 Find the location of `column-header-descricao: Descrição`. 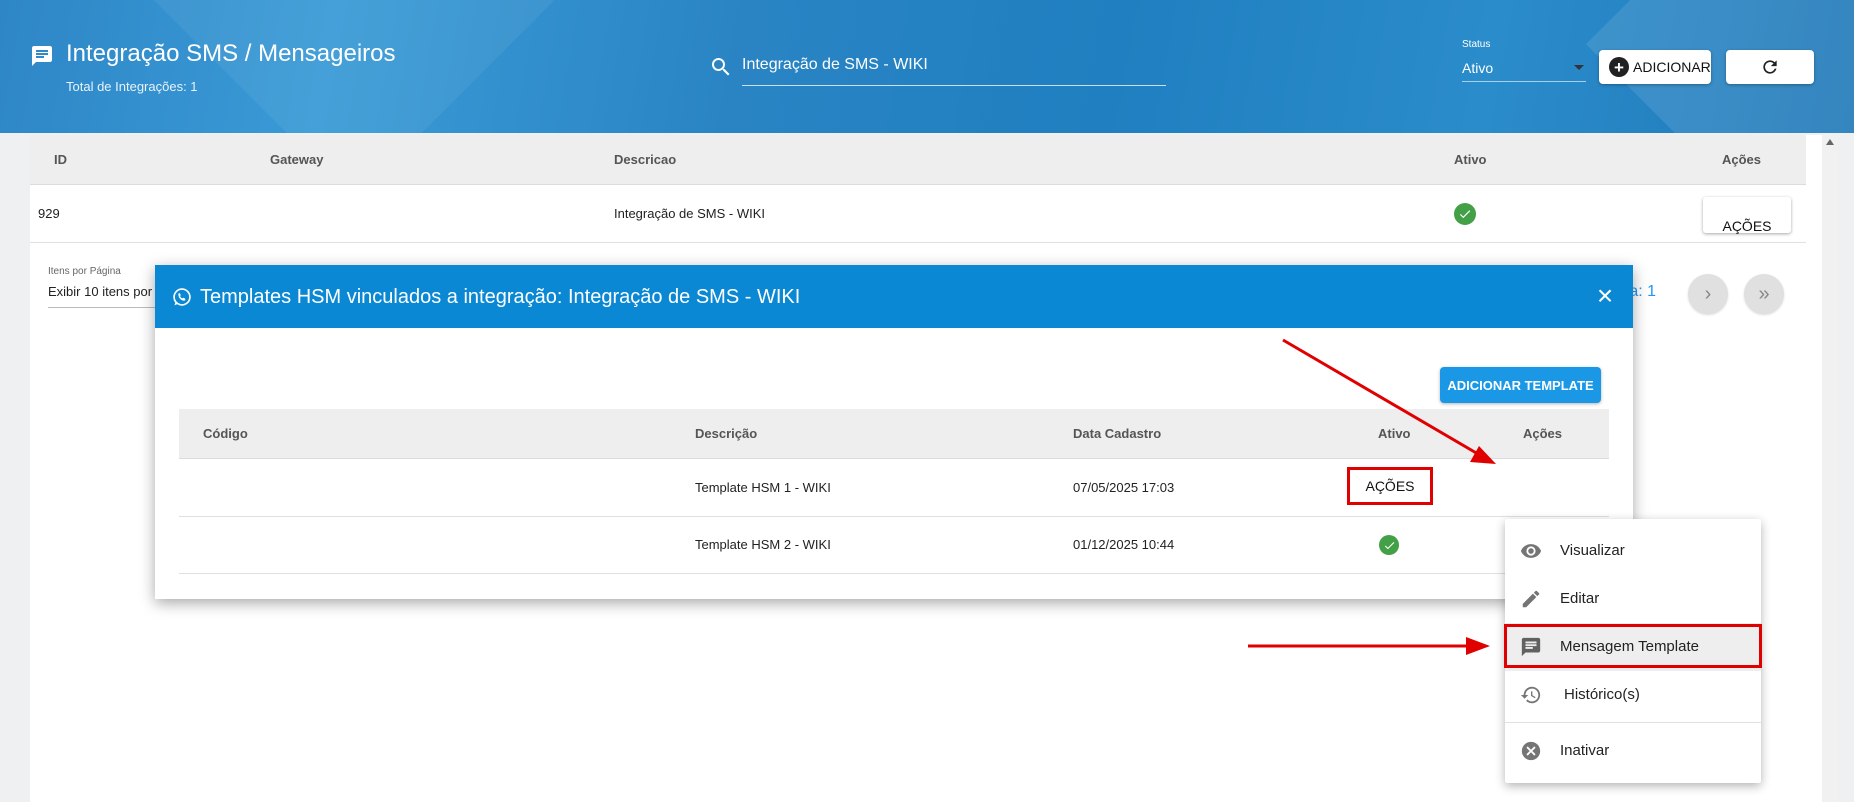

column-header-descricao: Descrição is located at coordinates (726, 433).